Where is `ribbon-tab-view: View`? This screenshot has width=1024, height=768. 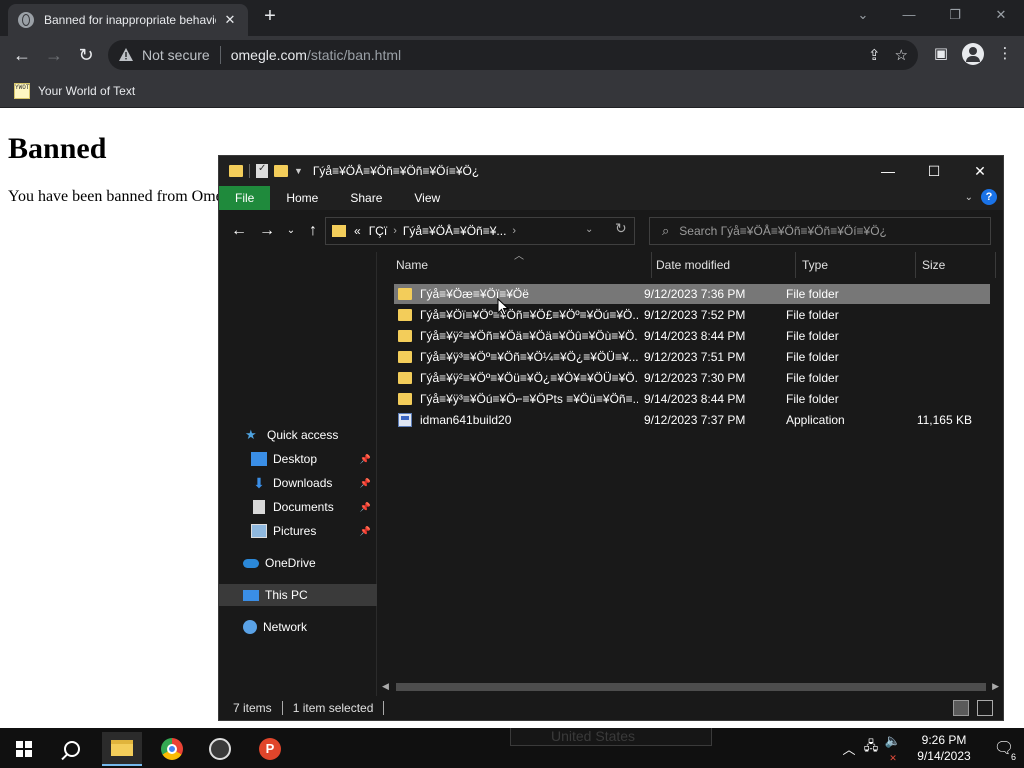 ribbon-tab-view: View is located at coordinates (427, 198).